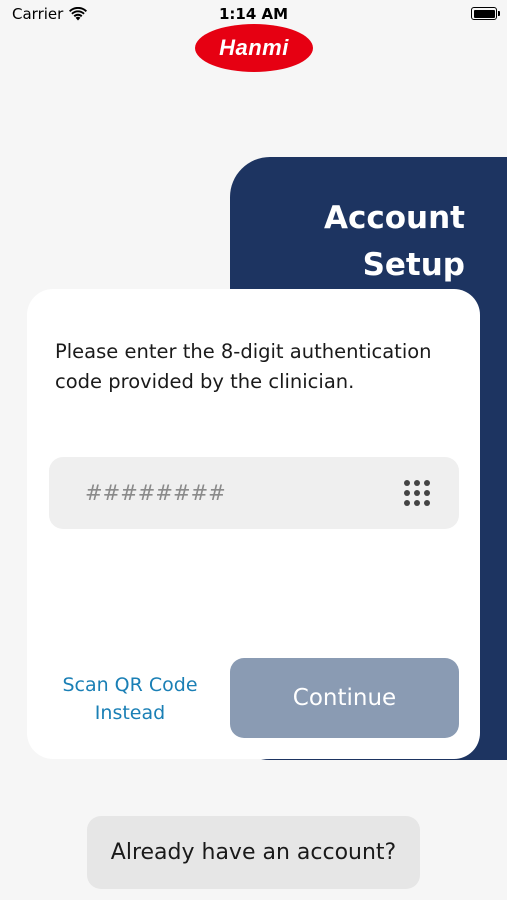 The width and height of the screenshot is (507, 900). What do you see at coordinates (254, 48) in the screenshot?
I see `hanmi-logo: Hanmi` at bounding box center [254, 48].